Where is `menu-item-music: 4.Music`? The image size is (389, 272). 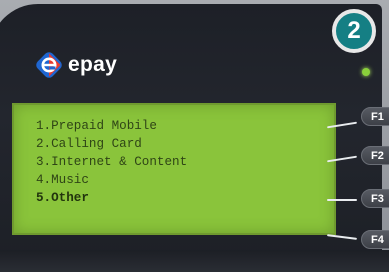
menu-item-music: 4.Music is located at coordinates (111, 180).